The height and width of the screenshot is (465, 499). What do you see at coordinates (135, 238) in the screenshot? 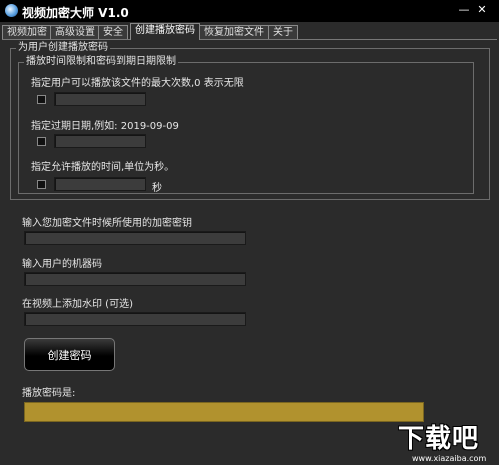
I see `encryption-key-input` at bounding box center [135, 238].